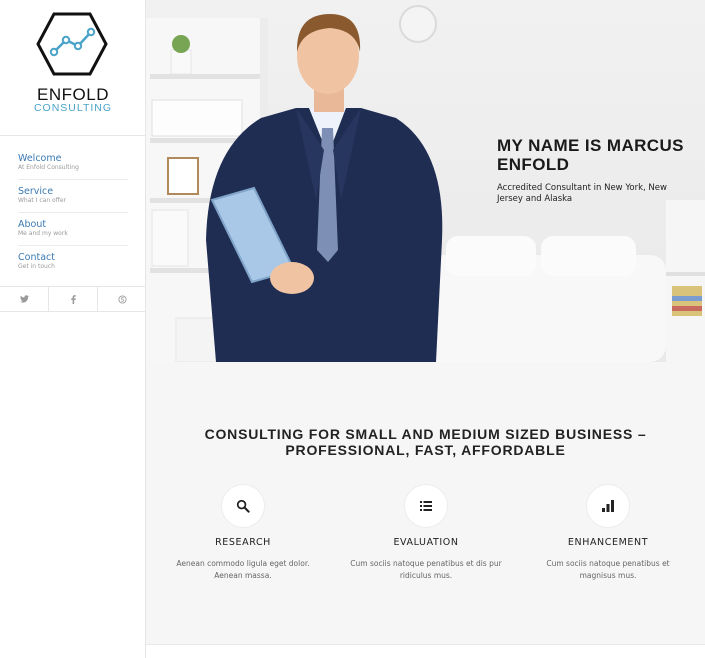  I want to click on nav-item-contact: Contact Get in touch, so click(73, 262).